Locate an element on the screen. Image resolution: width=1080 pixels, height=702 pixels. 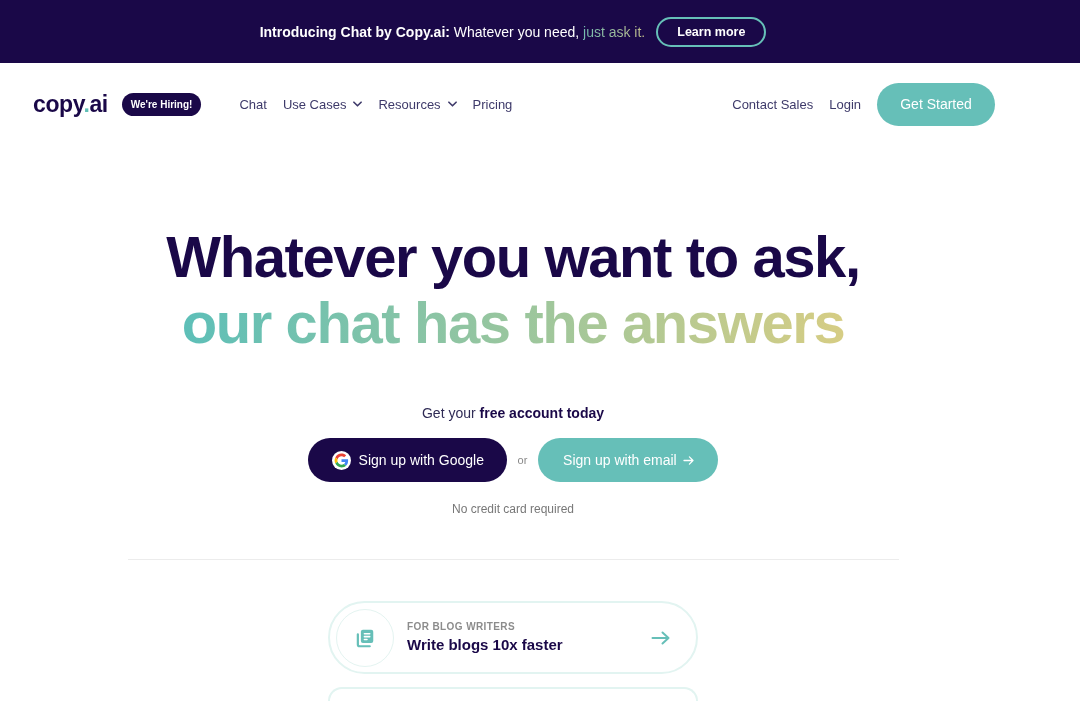
nav-link: Use Cases is located at coordinates (322, 104).